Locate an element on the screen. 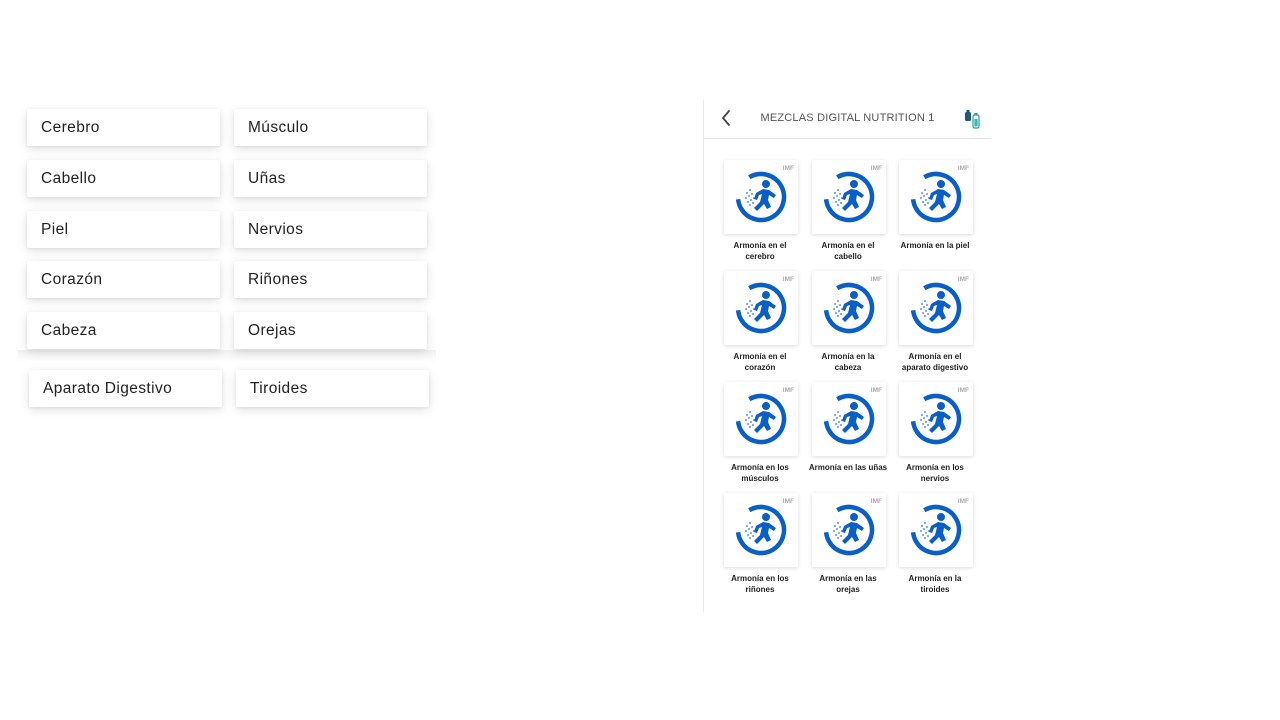 The image size is (1280, 720). product-tile: IMF Armonía en los músculos is located at coordinates (760, 434).